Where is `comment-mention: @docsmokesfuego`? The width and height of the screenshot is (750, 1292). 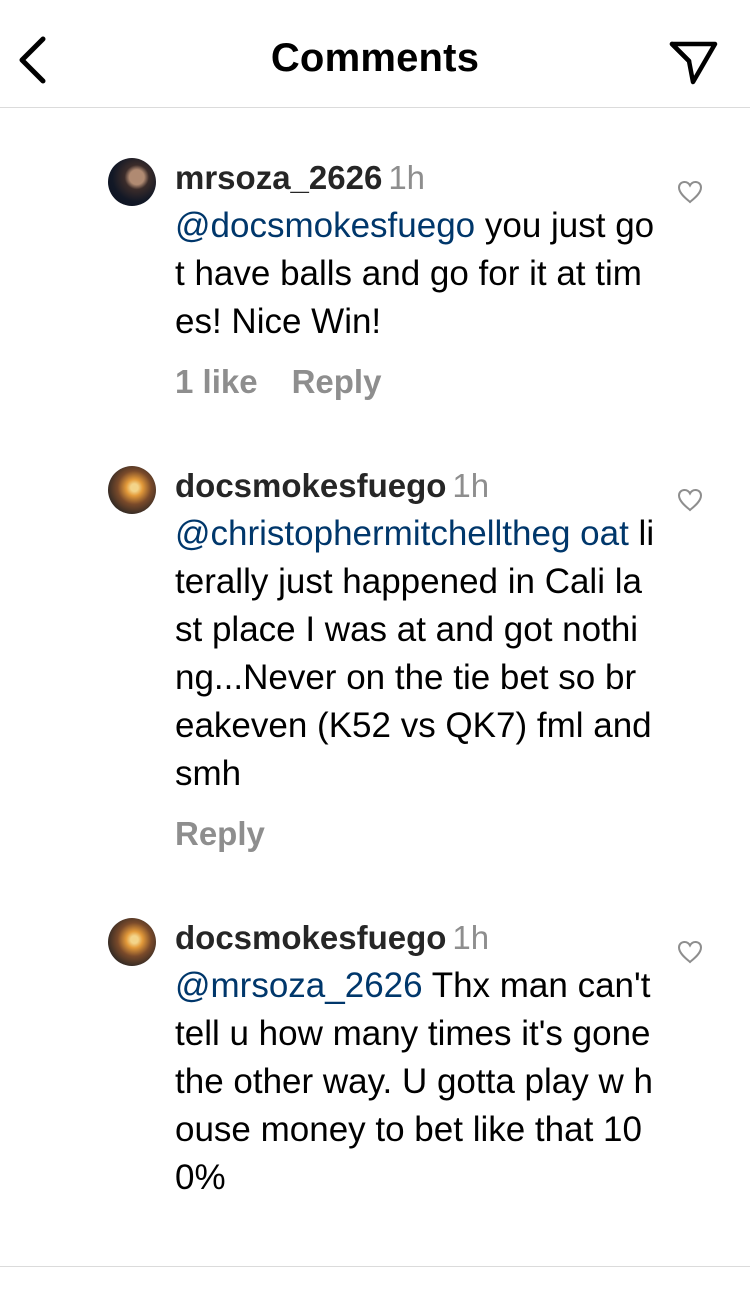
comment-mention: @docsmokesfuego is located at coordinates (325, 225).